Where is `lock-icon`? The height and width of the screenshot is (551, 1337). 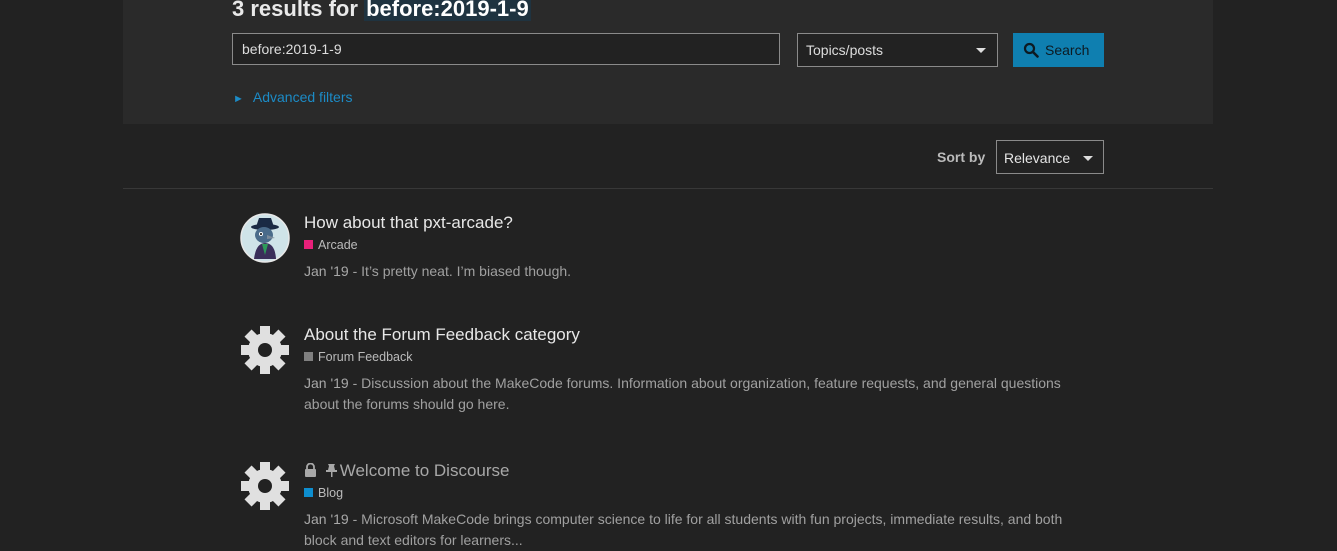
lock-icon is located at coordinates (310, 469).